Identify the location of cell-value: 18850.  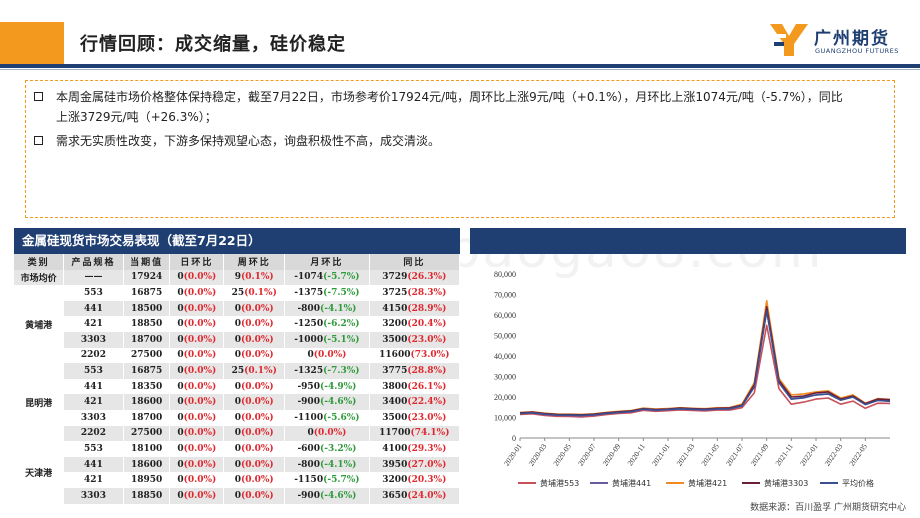
(147, 495).